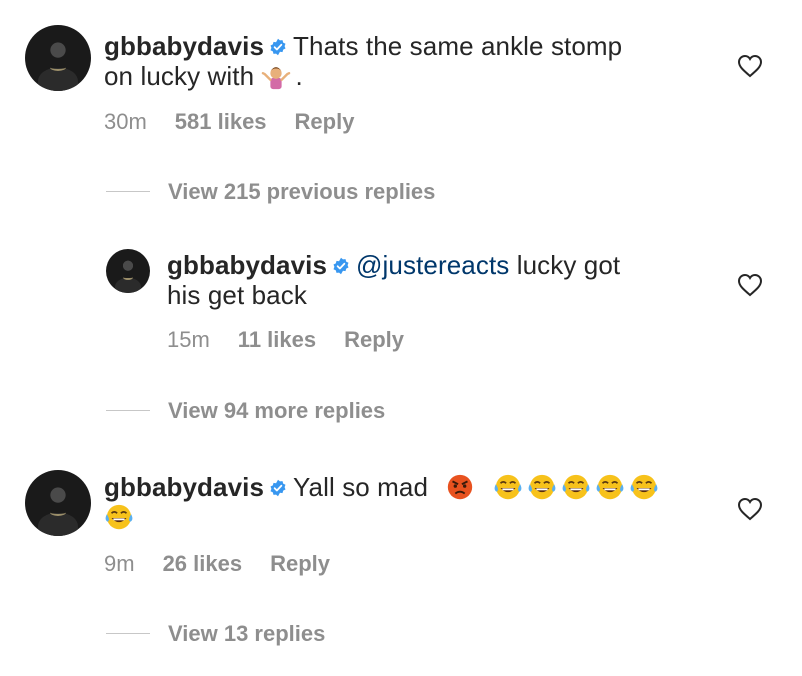 Image resolution: width=802 pixels, height=676 pixels. Describe the element at coordinates (361, 487) in the screenshot. I see `comment-body-line1: Yall so mad` at that location.